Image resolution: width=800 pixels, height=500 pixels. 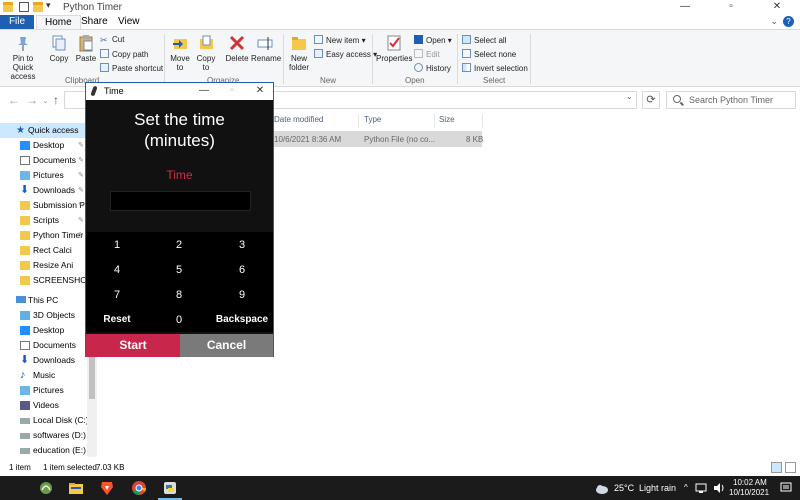 What do you see at coordinates (48, 235) in the screenshot?
I see `nav-python-timer: Python Timer ✎` at bounding box center [48, 235].